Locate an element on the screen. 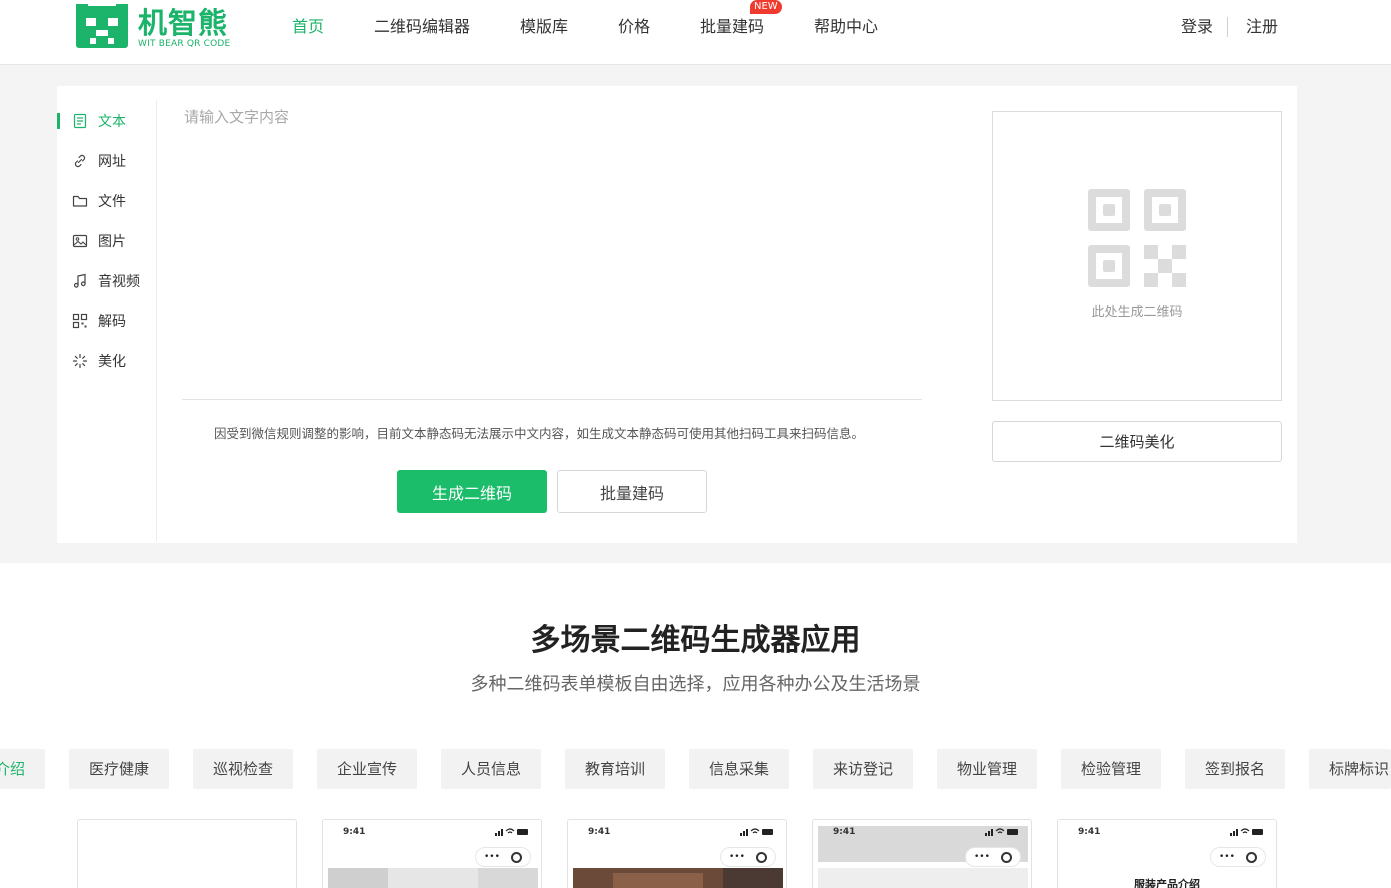 This screenshot has width=1391, height=888. nav-templates: 模版库 is located at coordinates (544, 27).